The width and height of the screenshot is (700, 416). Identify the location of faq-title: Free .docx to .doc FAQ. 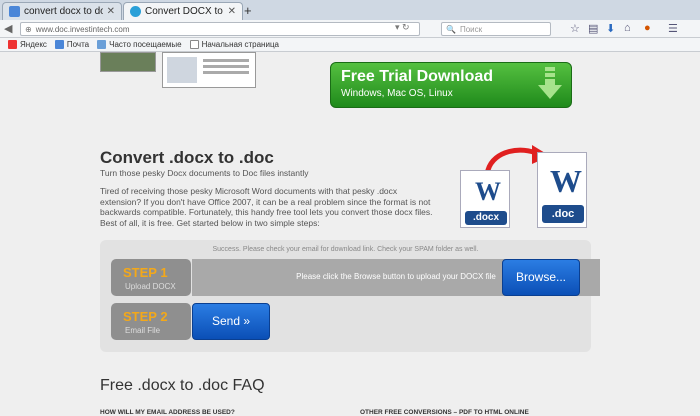
(182, 385).